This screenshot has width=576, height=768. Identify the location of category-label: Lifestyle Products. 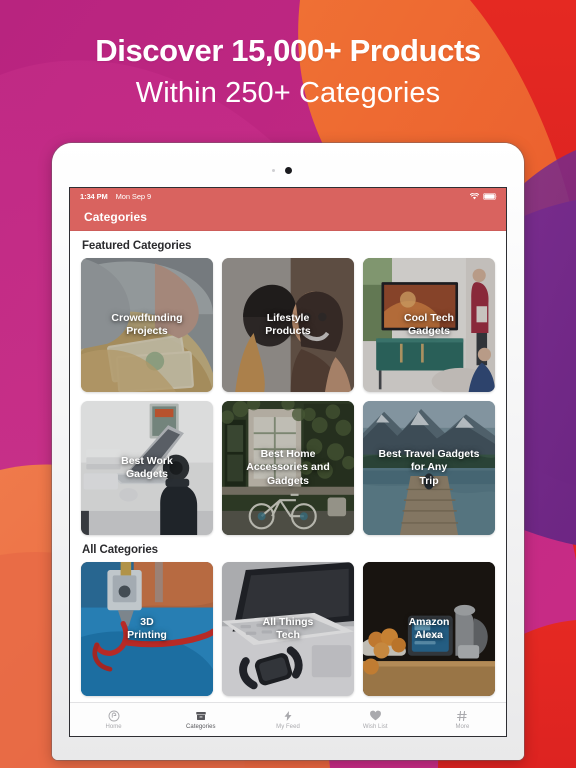
(288, 324).